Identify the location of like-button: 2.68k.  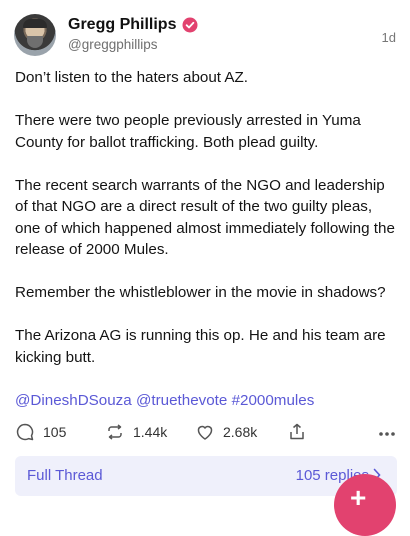
(226, 432).